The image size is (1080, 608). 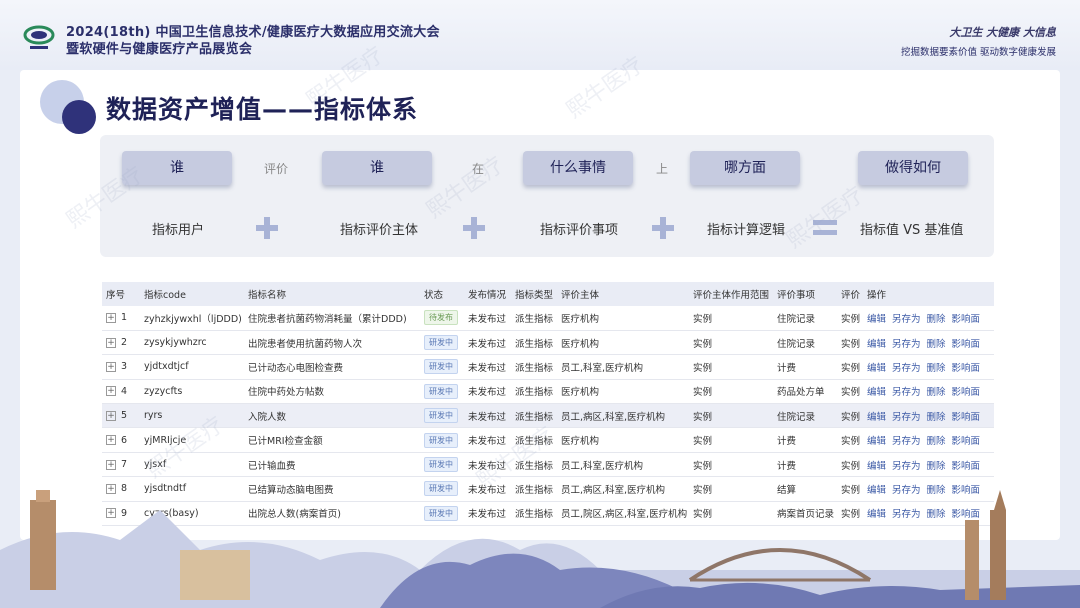 I want to click on column-header: 评价事项, so click(x=805, y=294).